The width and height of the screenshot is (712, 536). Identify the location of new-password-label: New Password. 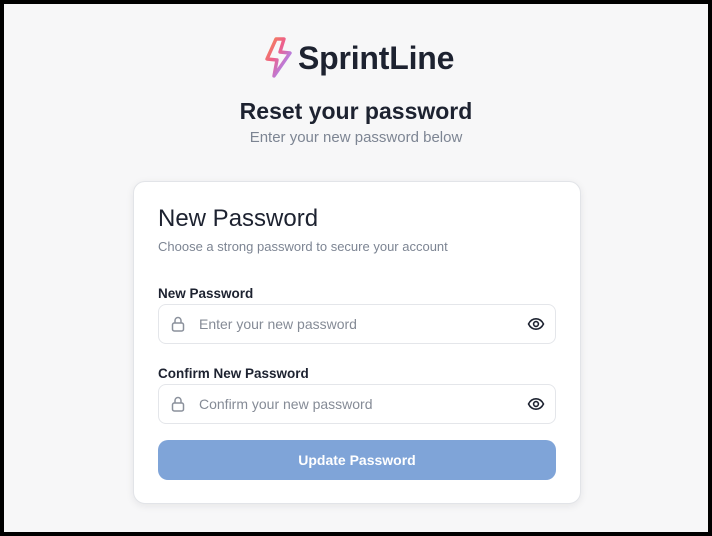
(206, 293).